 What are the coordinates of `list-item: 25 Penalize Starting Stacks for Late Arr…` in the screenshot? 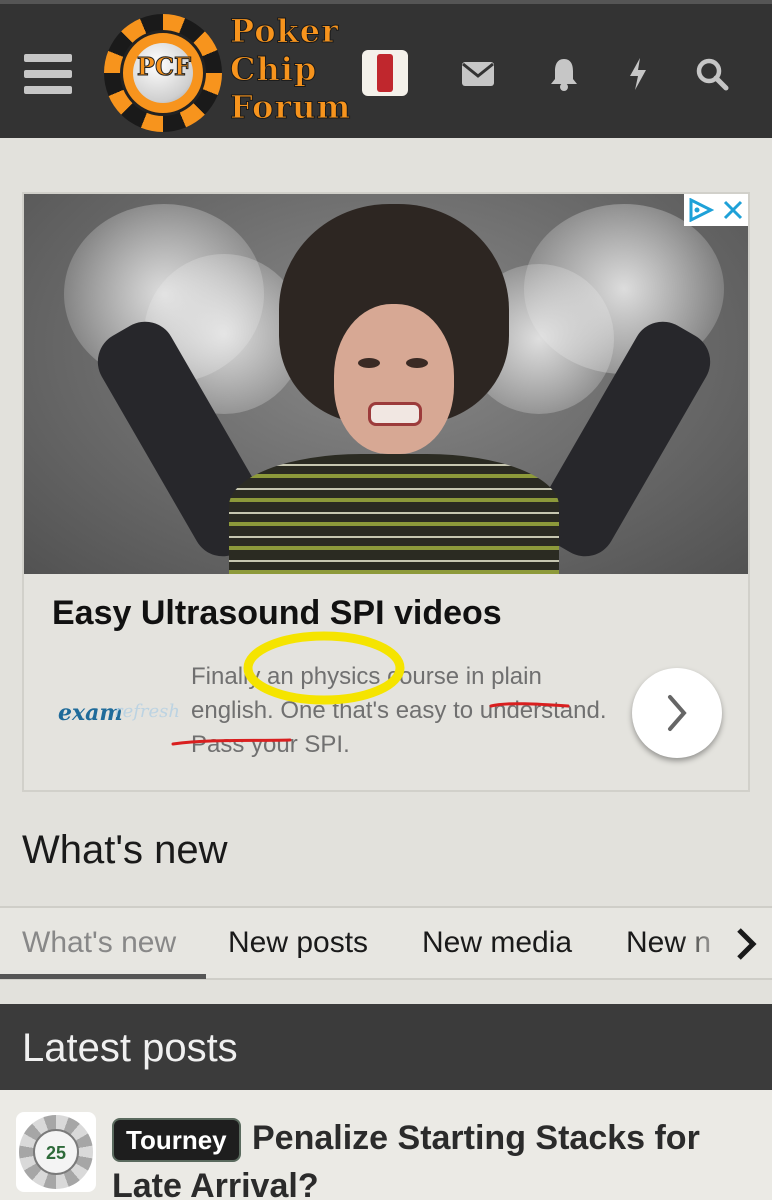 It's located at (386, 1145).